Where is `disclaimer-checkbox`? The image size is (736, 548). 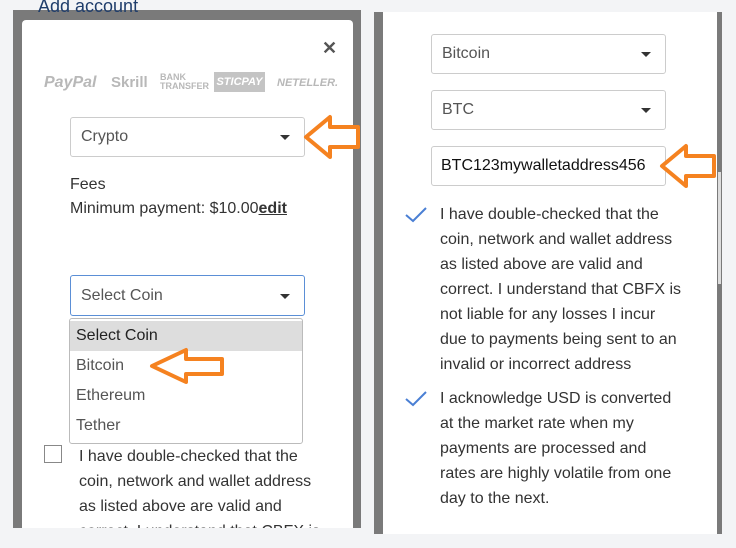
disclaimer-checkbox is located at coordinates (53, 454).